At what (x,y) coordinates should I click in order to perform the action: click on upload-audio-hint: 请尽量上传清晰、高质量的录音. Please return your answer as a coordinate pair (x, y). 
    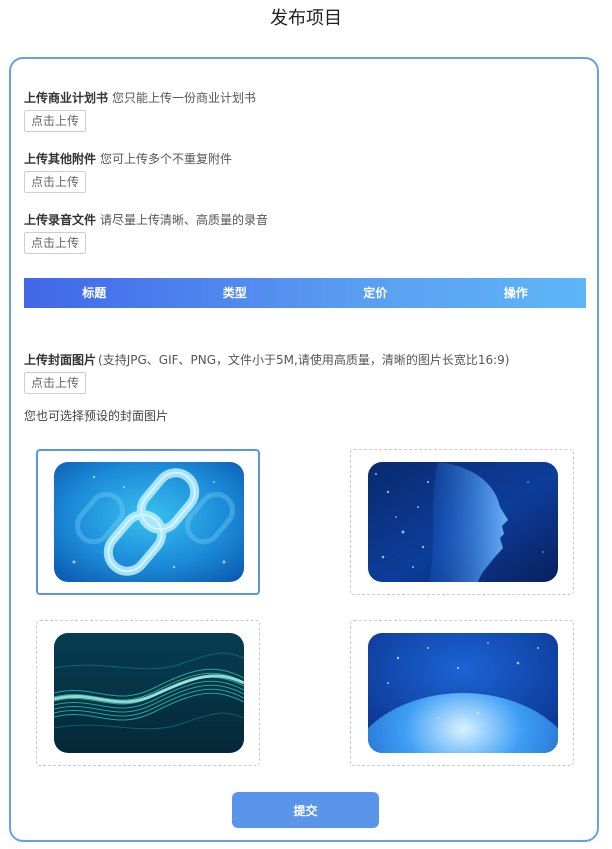
    Looking at the image, I should click on (184, 220).